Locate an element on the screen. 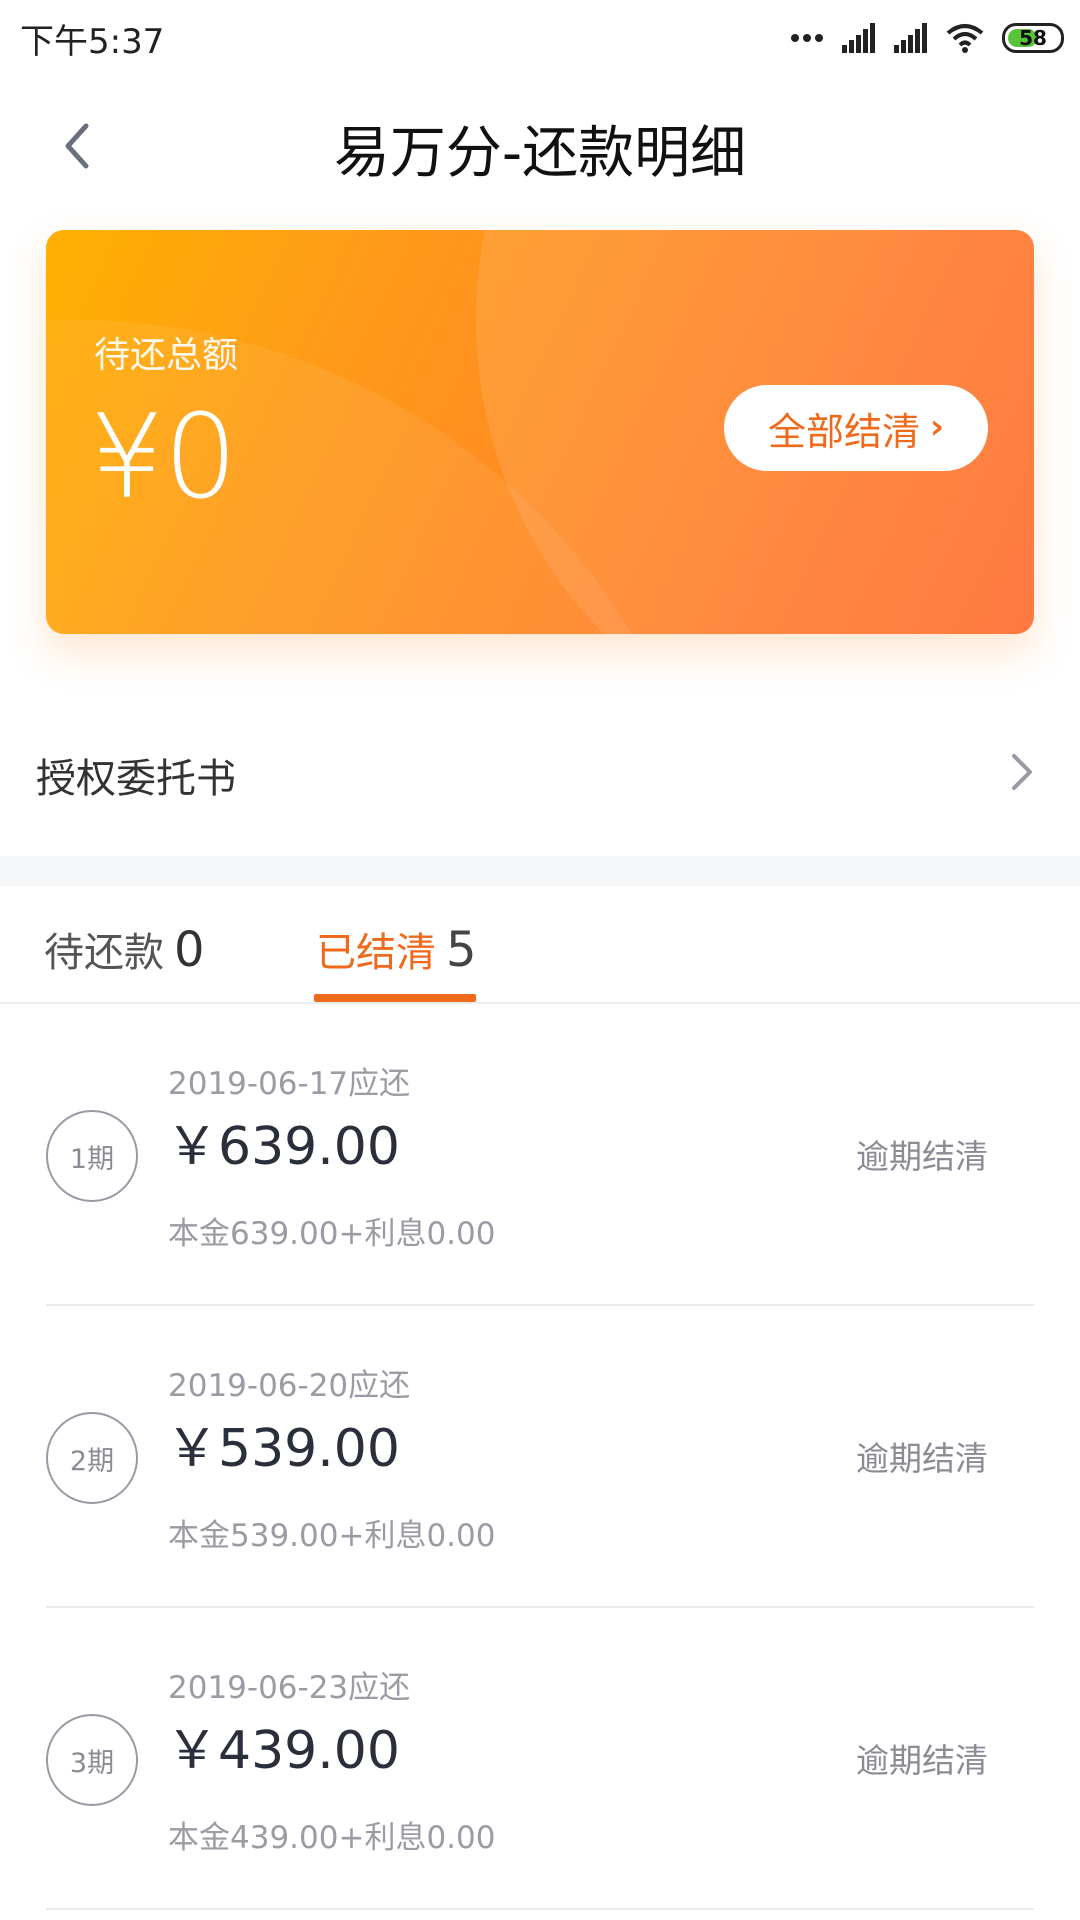 This screenshot has height=1920, width=1080. battery-icon: 58 is located at coordinates (1033, 38).